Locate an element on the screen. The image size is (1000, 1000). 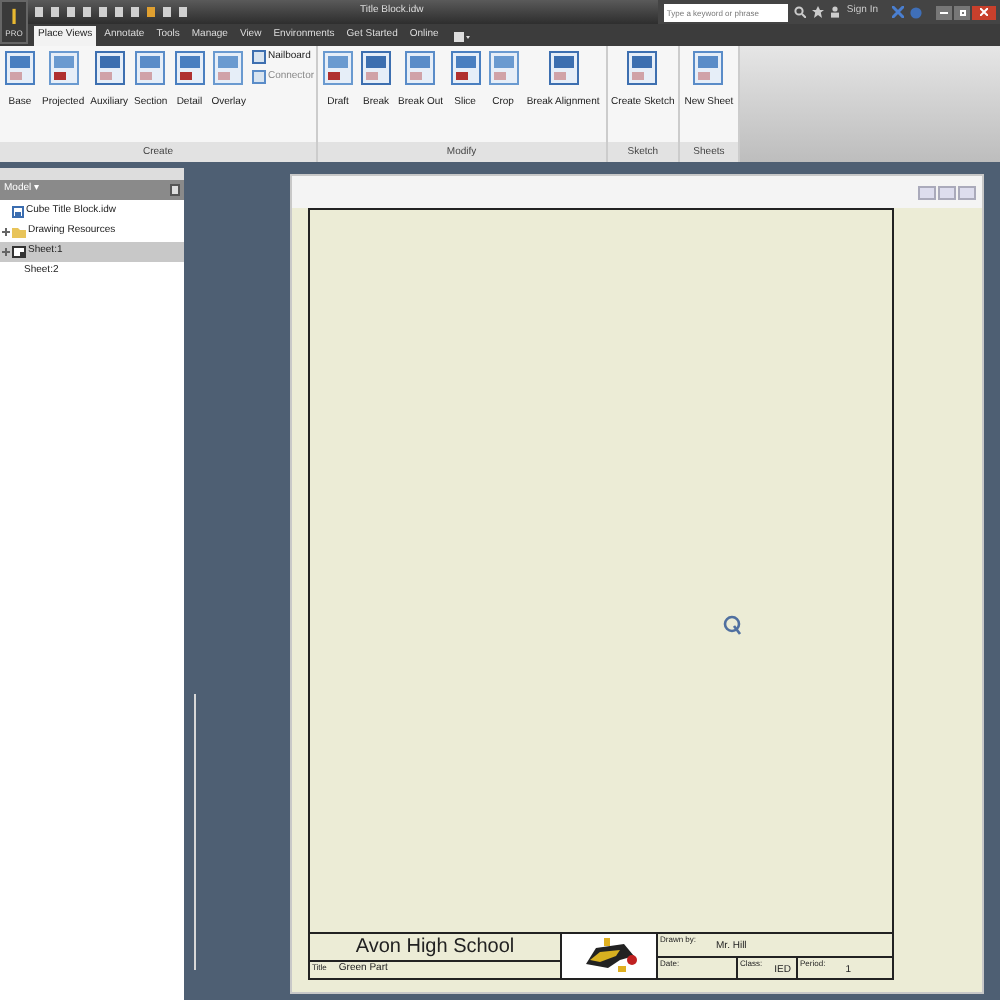
folder-icon is located at coordinates (19, 232).